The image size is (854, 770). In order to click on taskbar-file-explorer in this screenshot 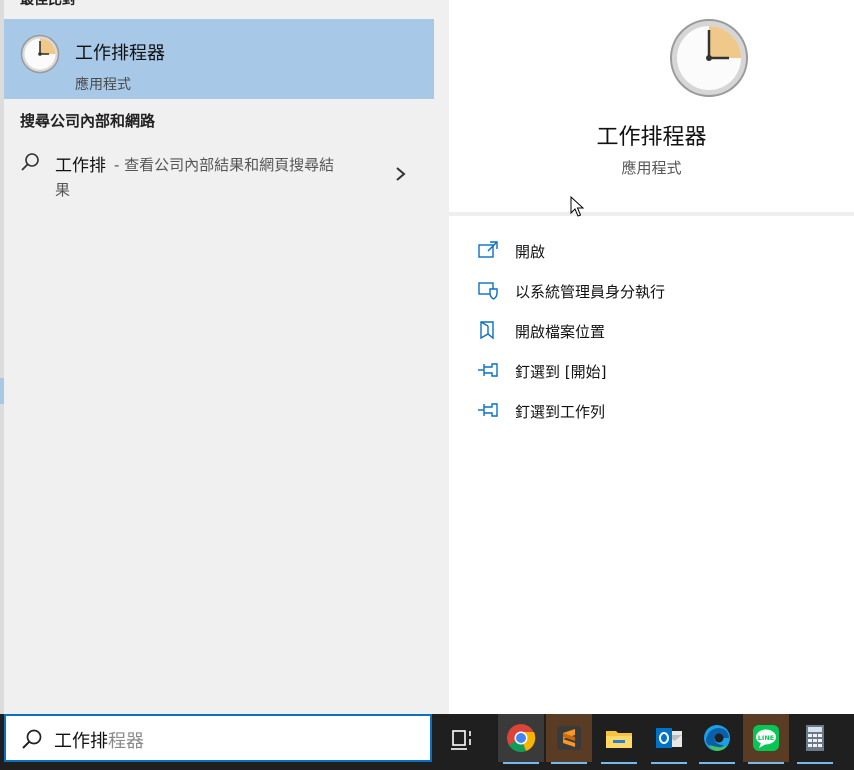, I will do `click(619, 739)`.